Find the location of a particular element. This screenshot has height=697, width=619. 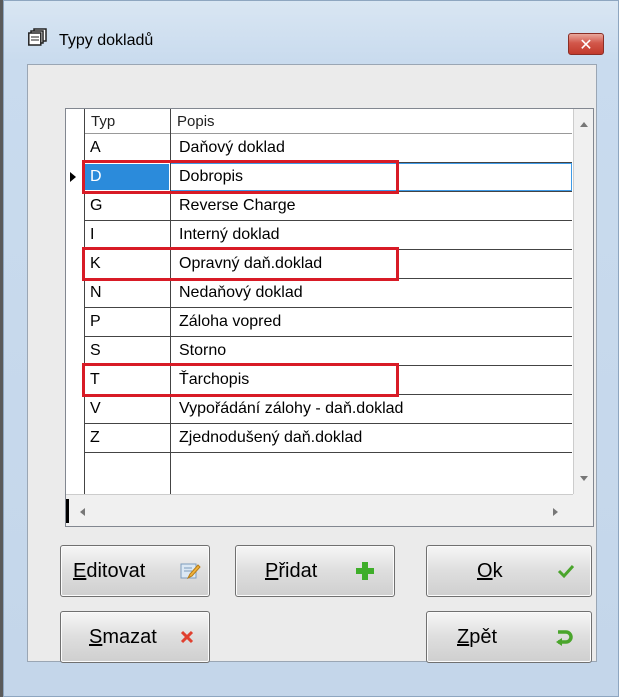

add-button: Přidat is located at coordinates (315, 571).